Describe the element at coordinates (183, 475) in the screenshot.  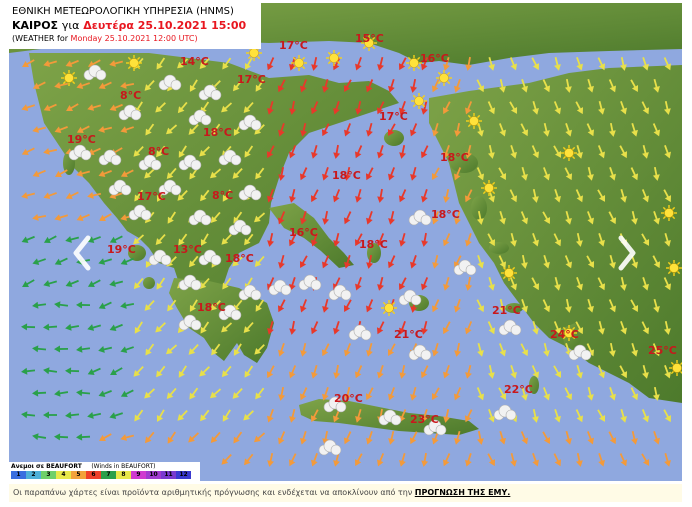
I see `beaufort-level-12: 12` at that location.